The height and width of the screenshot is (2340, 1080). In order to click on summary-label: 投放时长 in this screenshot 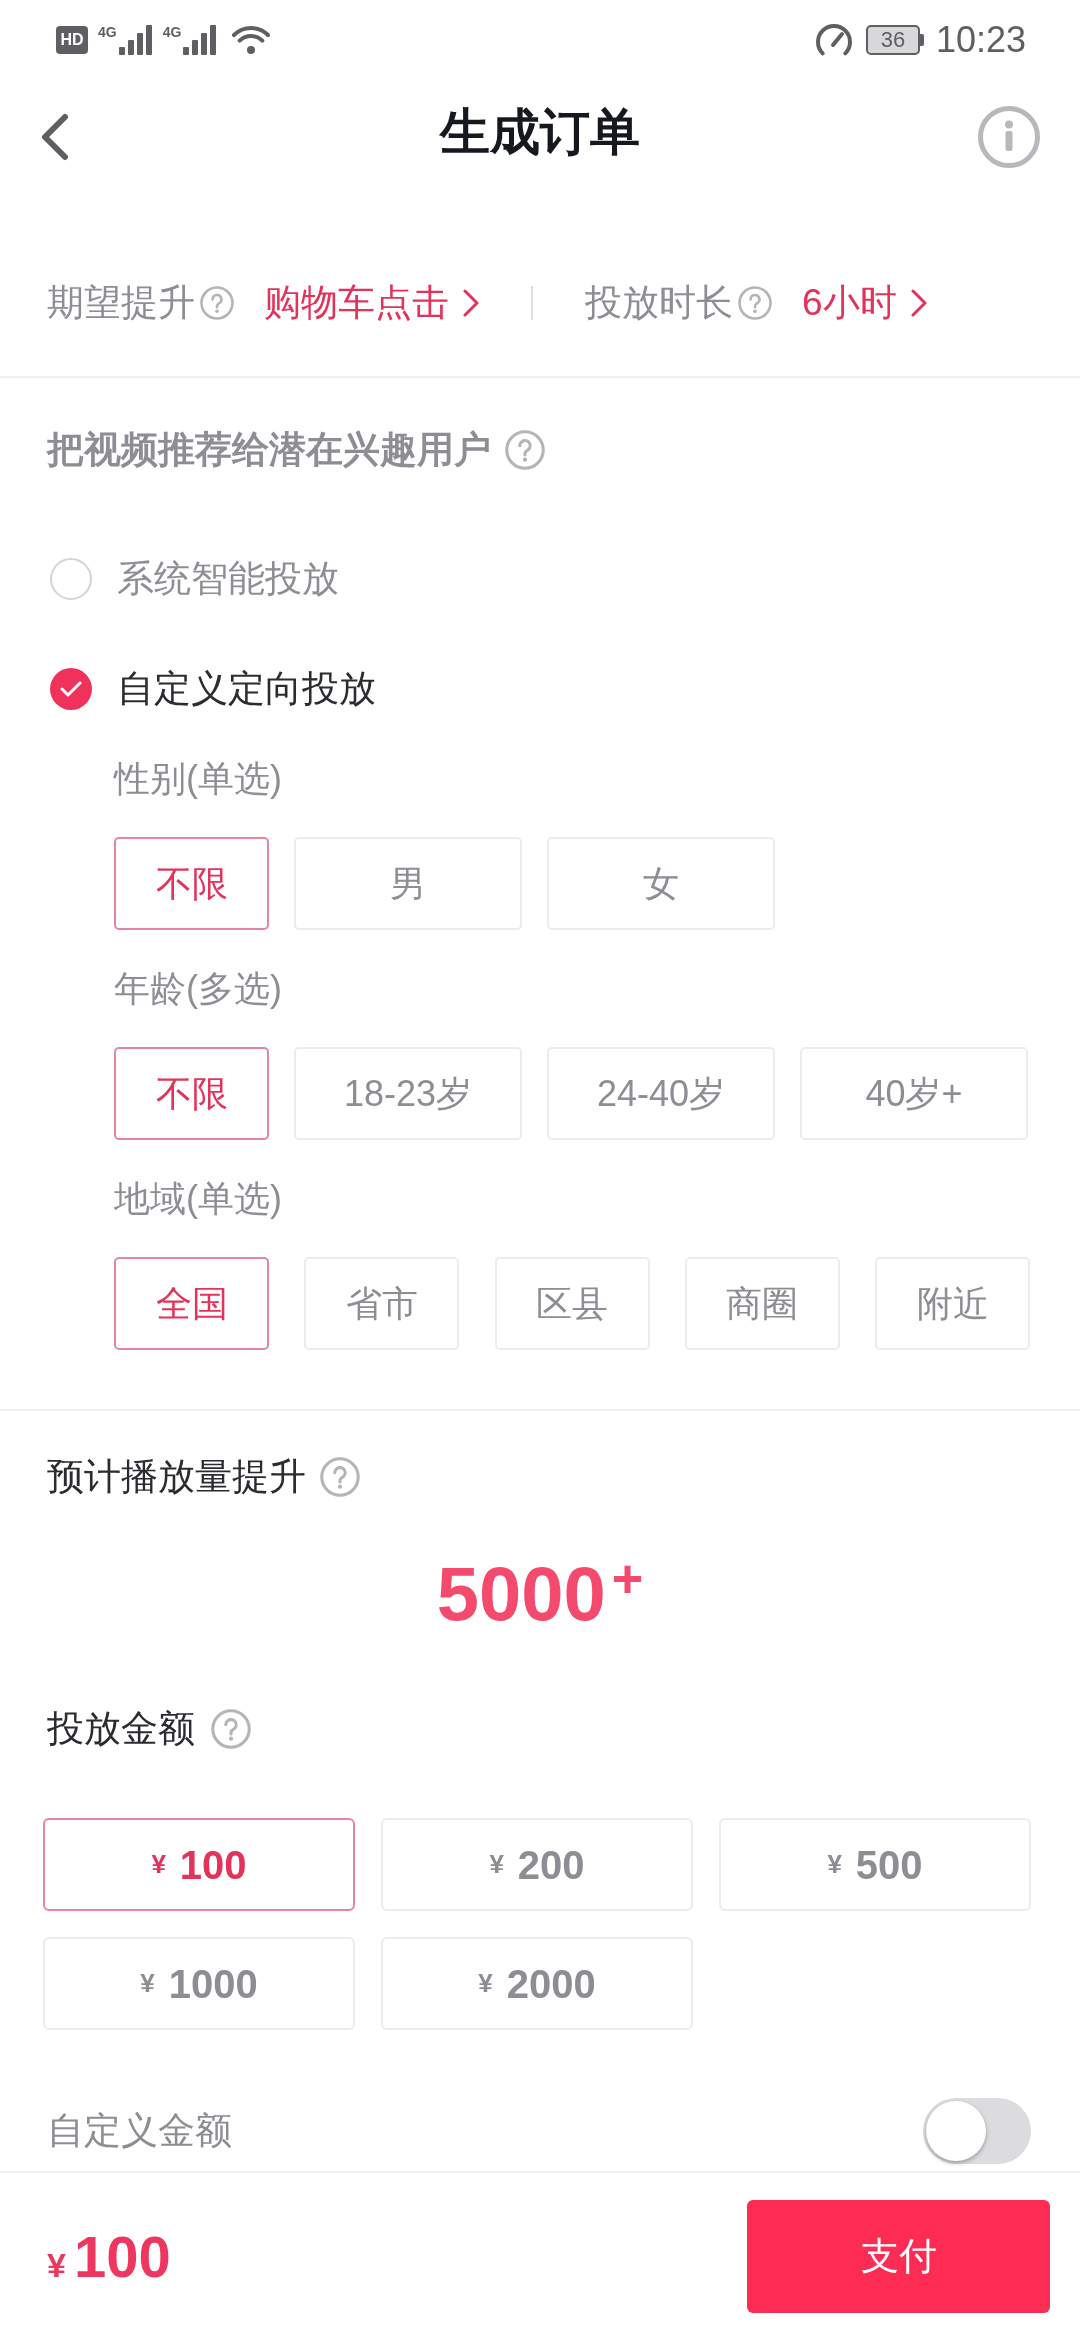, I will do `click(659, 302)`.